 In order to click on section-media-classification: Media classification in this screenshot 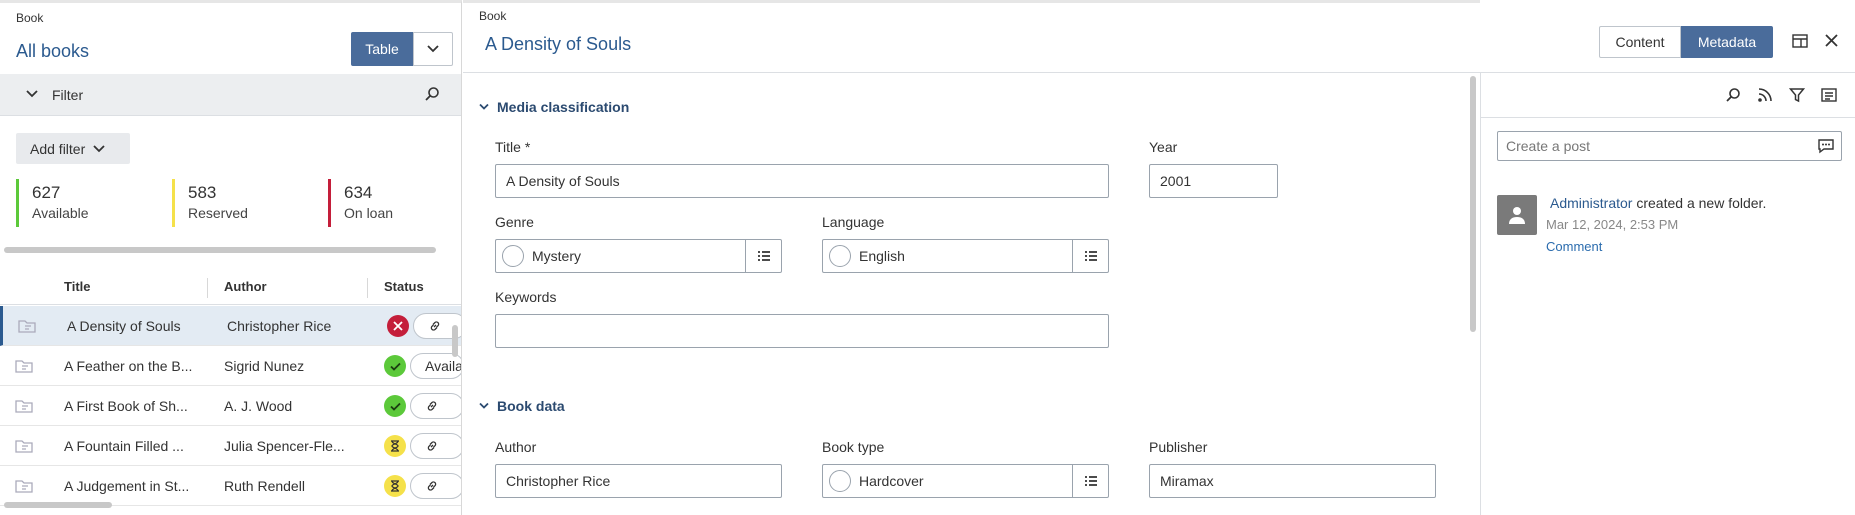, I will do `click(554, 107)`.